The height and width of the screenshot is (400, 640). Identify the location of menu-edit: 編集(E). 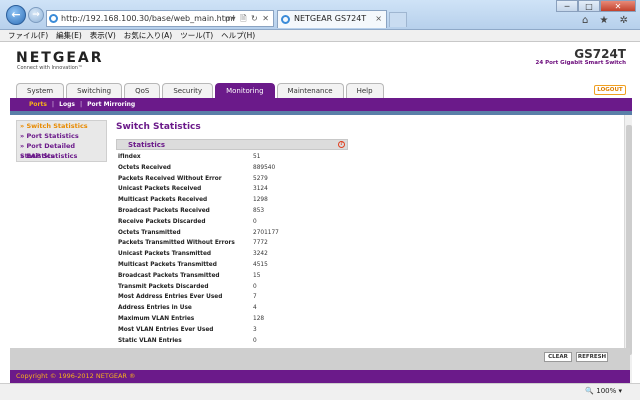
(69, 35).